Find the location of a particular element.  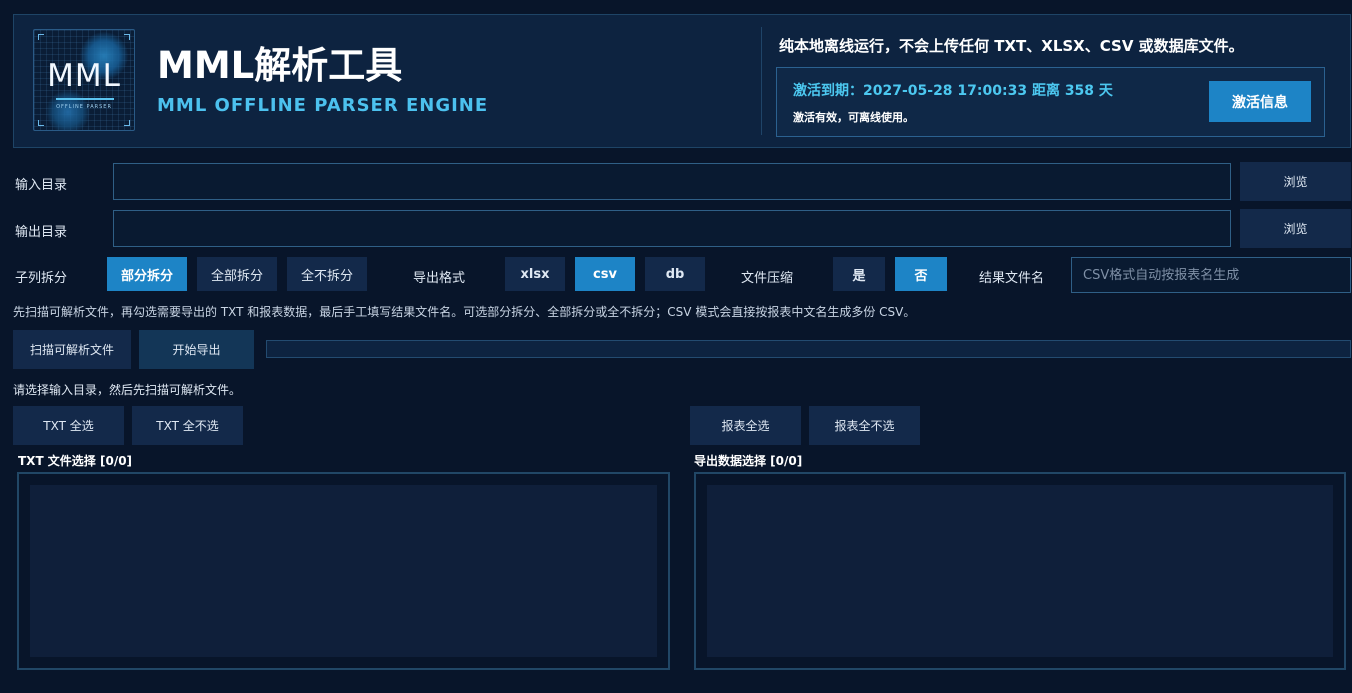

scan-files-button: 扫描可解析文件 is located at coordinates (72, 349).